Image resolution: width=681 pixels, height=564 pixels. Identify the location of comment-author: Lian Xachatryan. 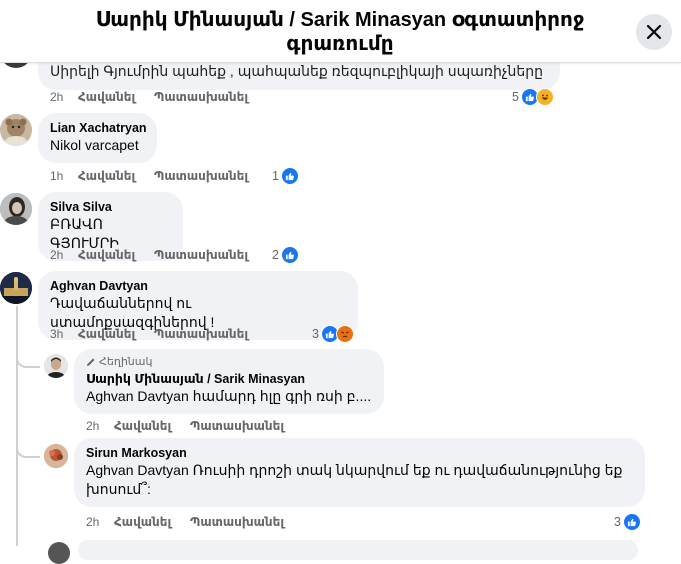
(98, 128).